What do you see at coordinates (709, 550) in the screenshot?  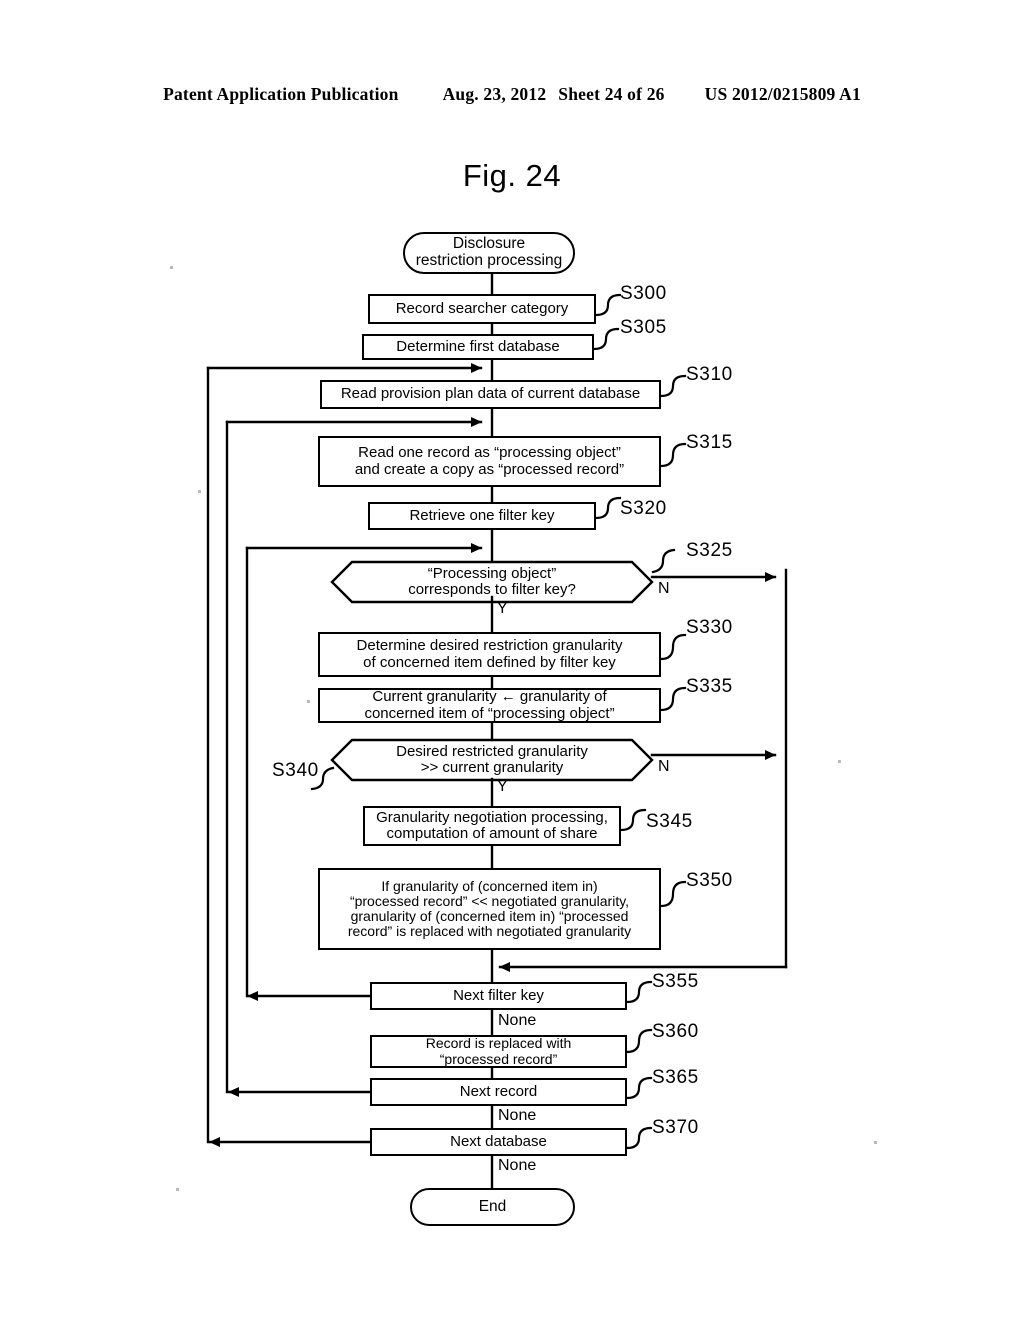 I see `step-label-s325: S325` at bounding box center [709, 550].